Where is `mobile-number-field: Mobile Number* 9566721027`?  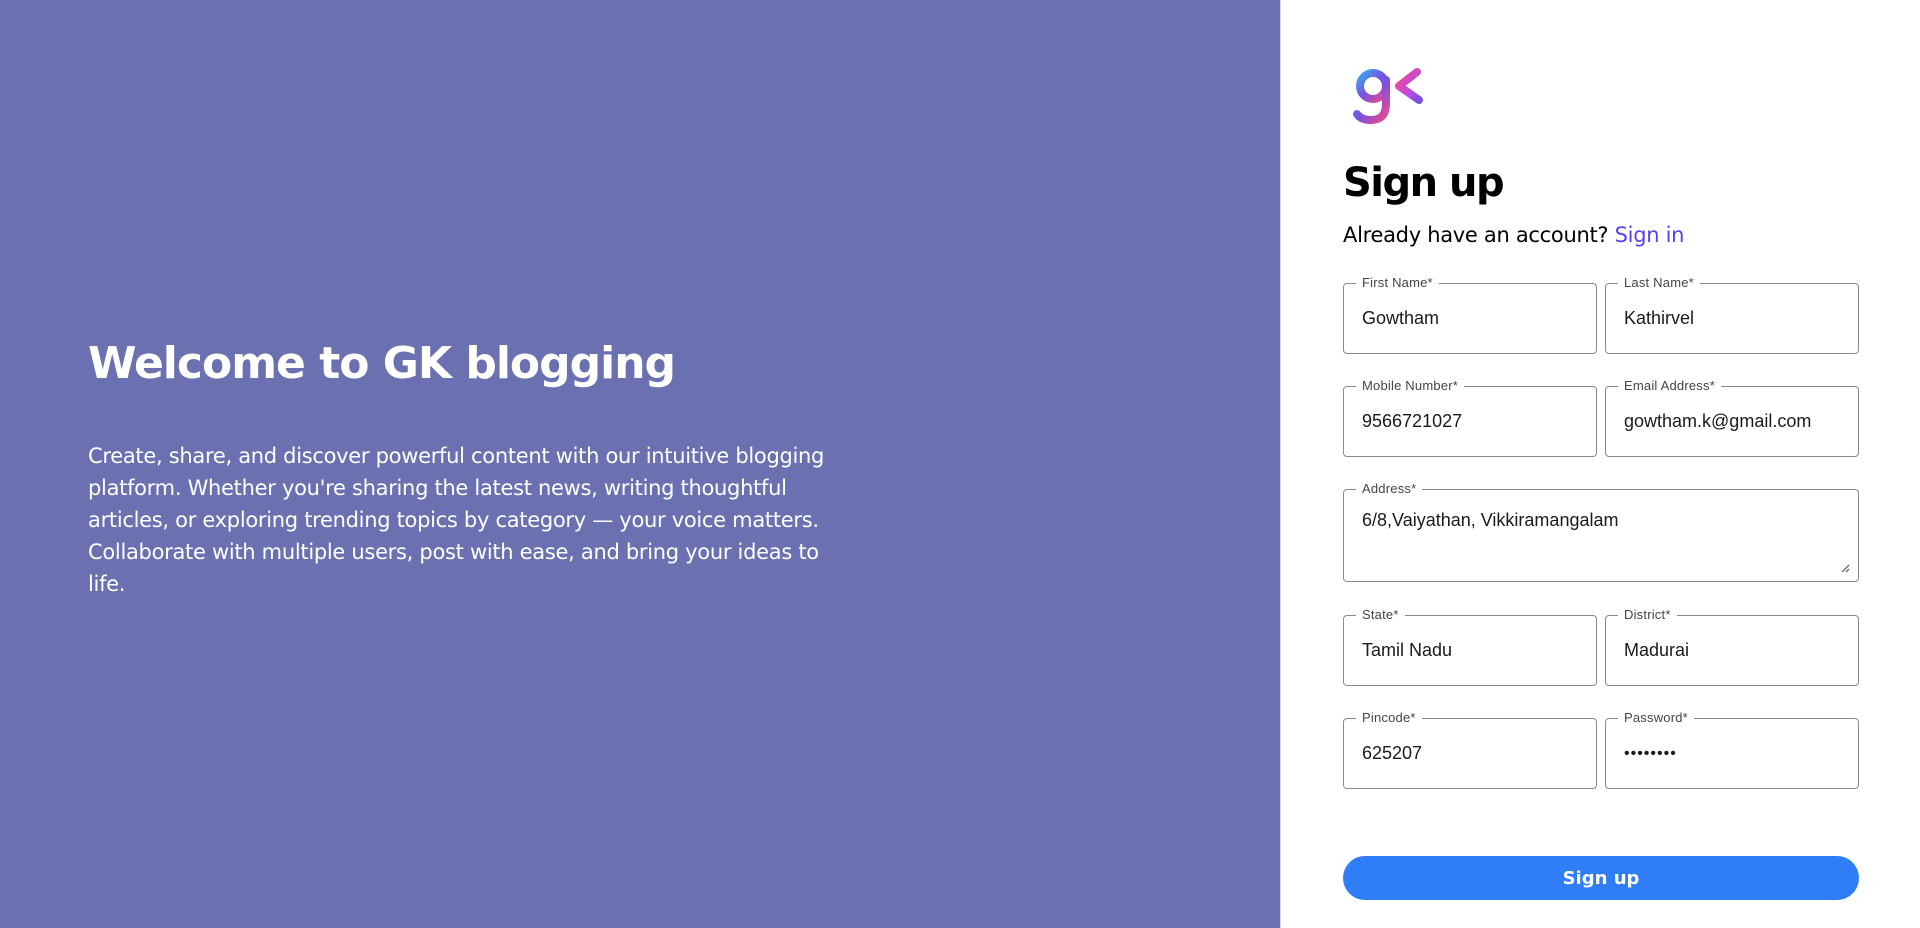
mobile-number-field: Mobile Number* 9566721027 is located at coordinates (1470, 417).